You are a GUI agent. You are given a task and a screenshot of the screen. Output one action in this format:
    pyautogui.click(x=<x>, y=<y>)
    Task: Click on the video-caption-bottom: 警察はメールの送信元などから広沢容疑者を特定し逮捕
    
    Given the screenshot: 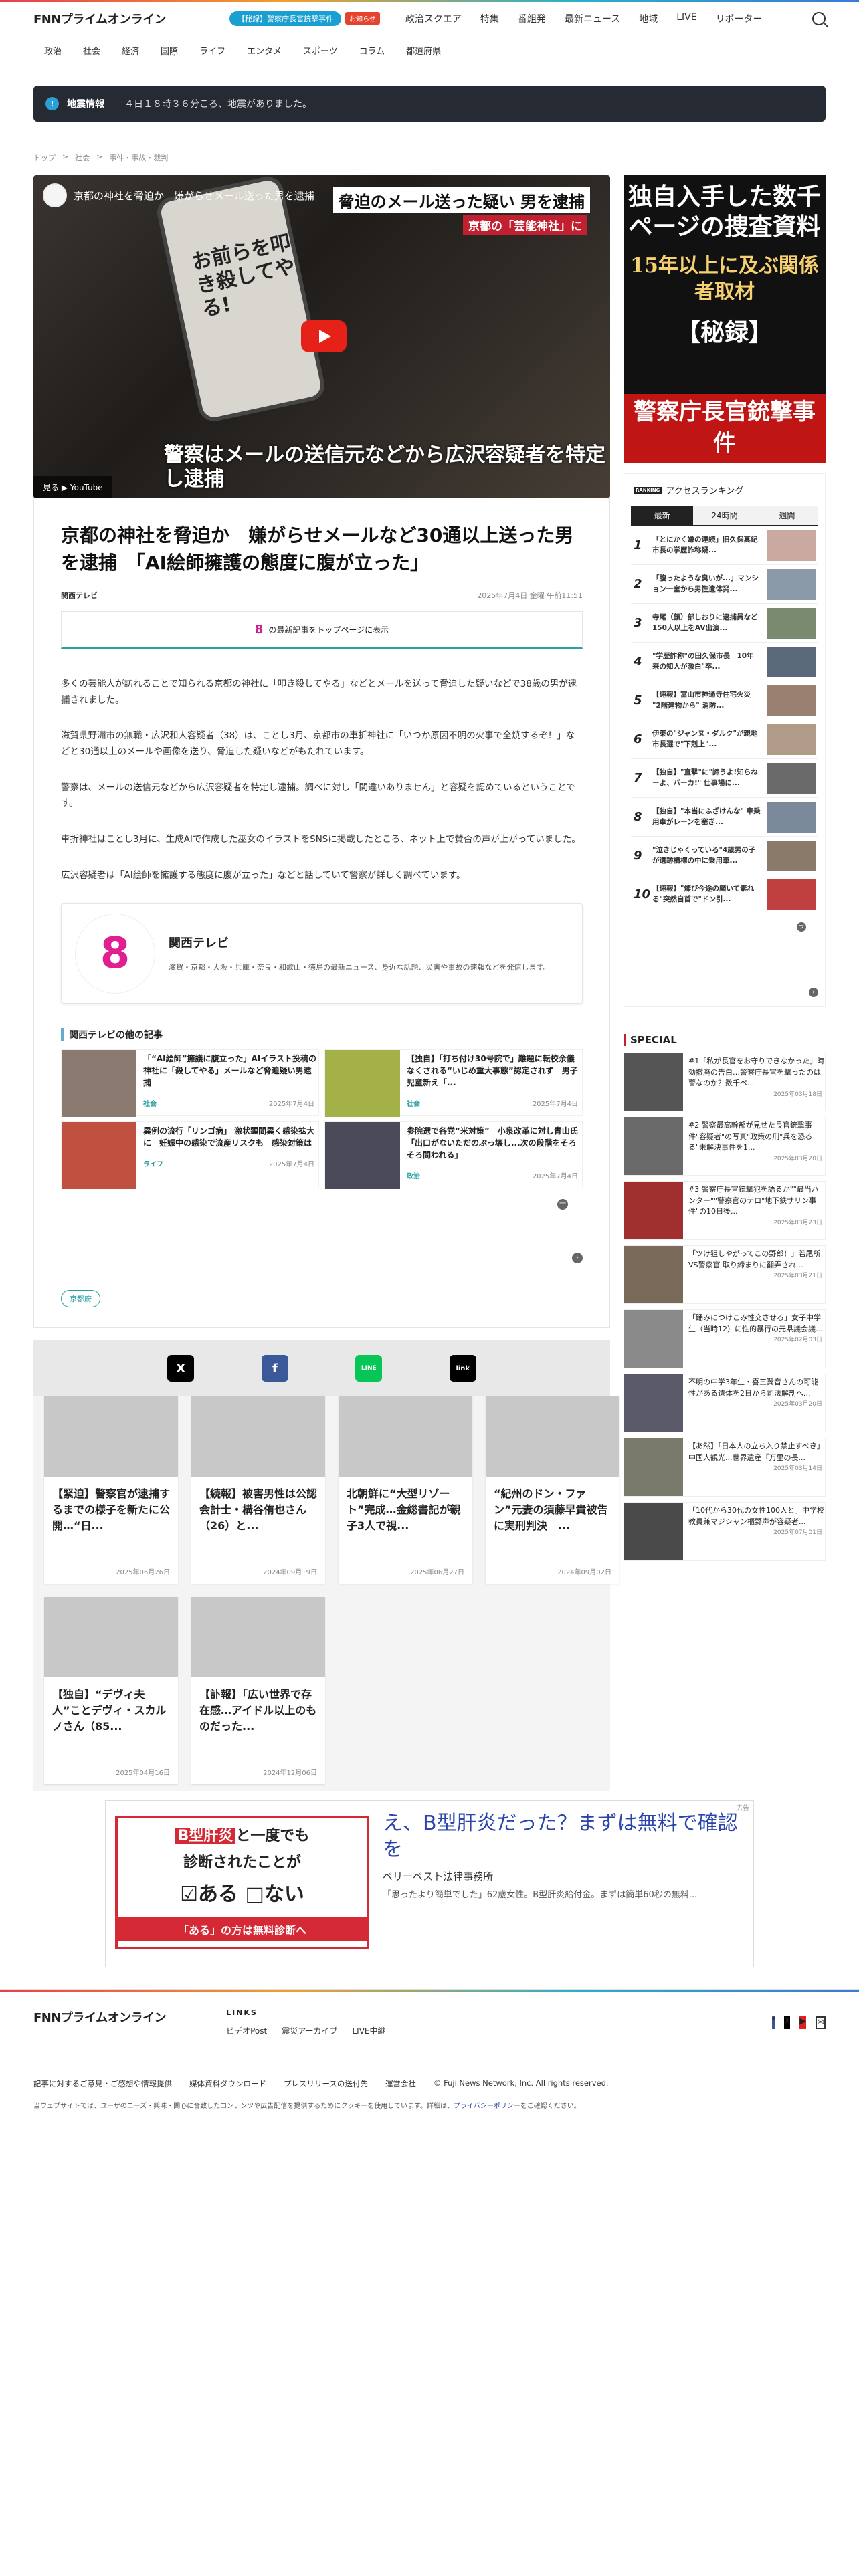 What is the action you would take?
    pyautogui.click(x=384, y=467)
    